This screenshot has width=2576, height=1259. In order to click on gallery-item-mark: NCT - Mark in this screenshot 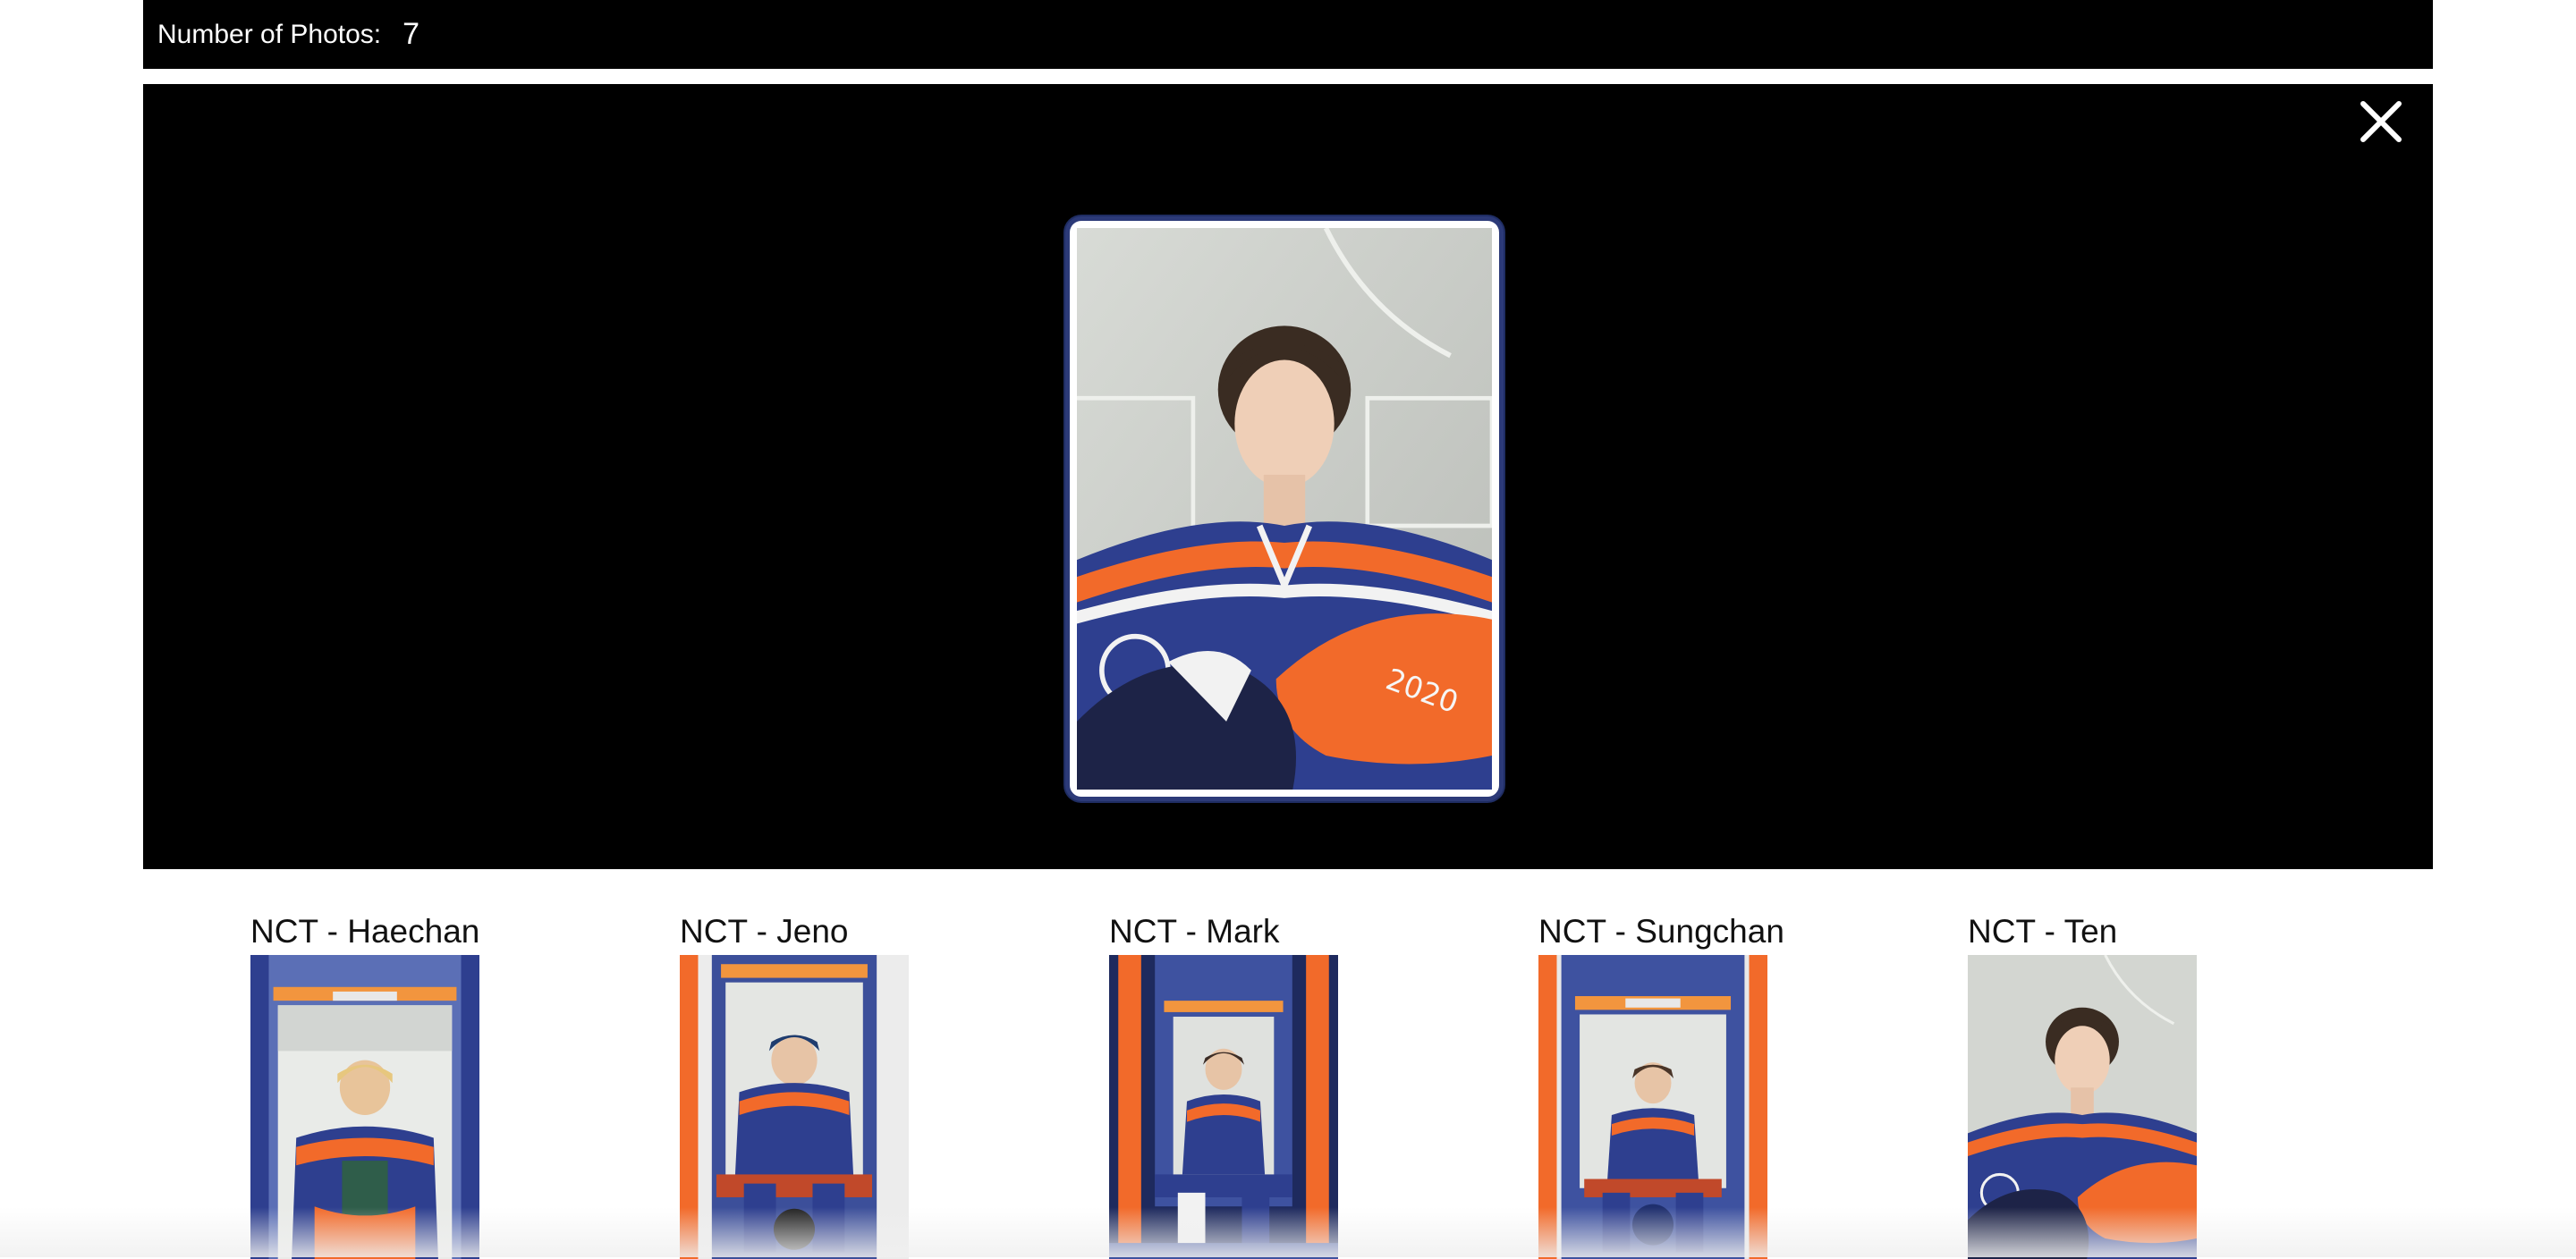, I will do `click(1223, 1083)`.